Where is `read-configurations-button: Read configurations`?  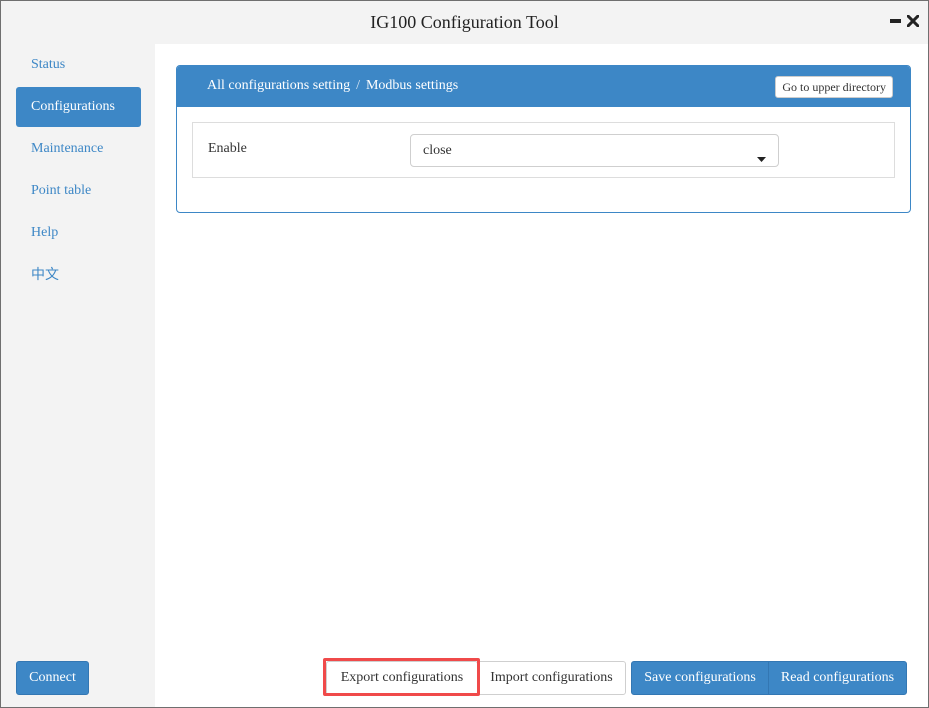 read-configurations-button: Read configurations is located at coordinates (837, 678).